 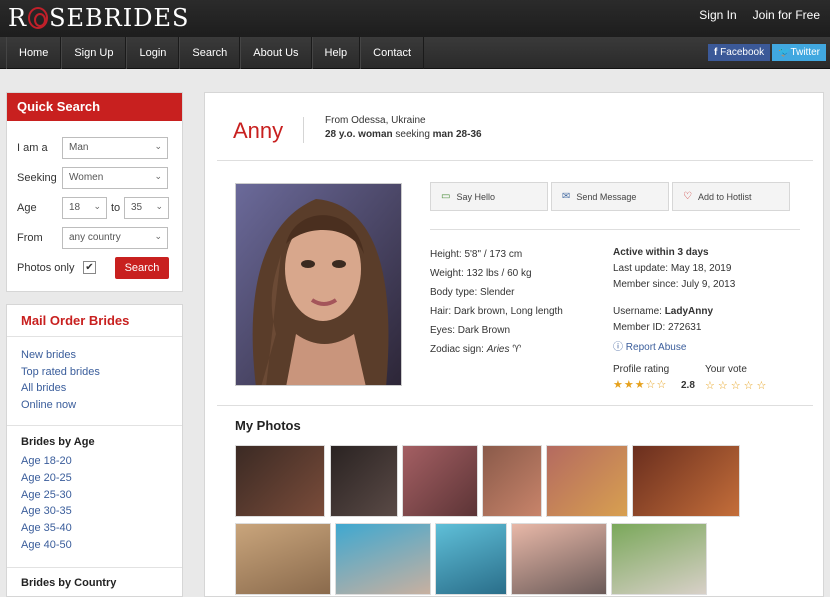 What do you see at coordinates (75, 207) in the screenshot?
I see `age-from-value: 18` at bounding box center [75, 207].